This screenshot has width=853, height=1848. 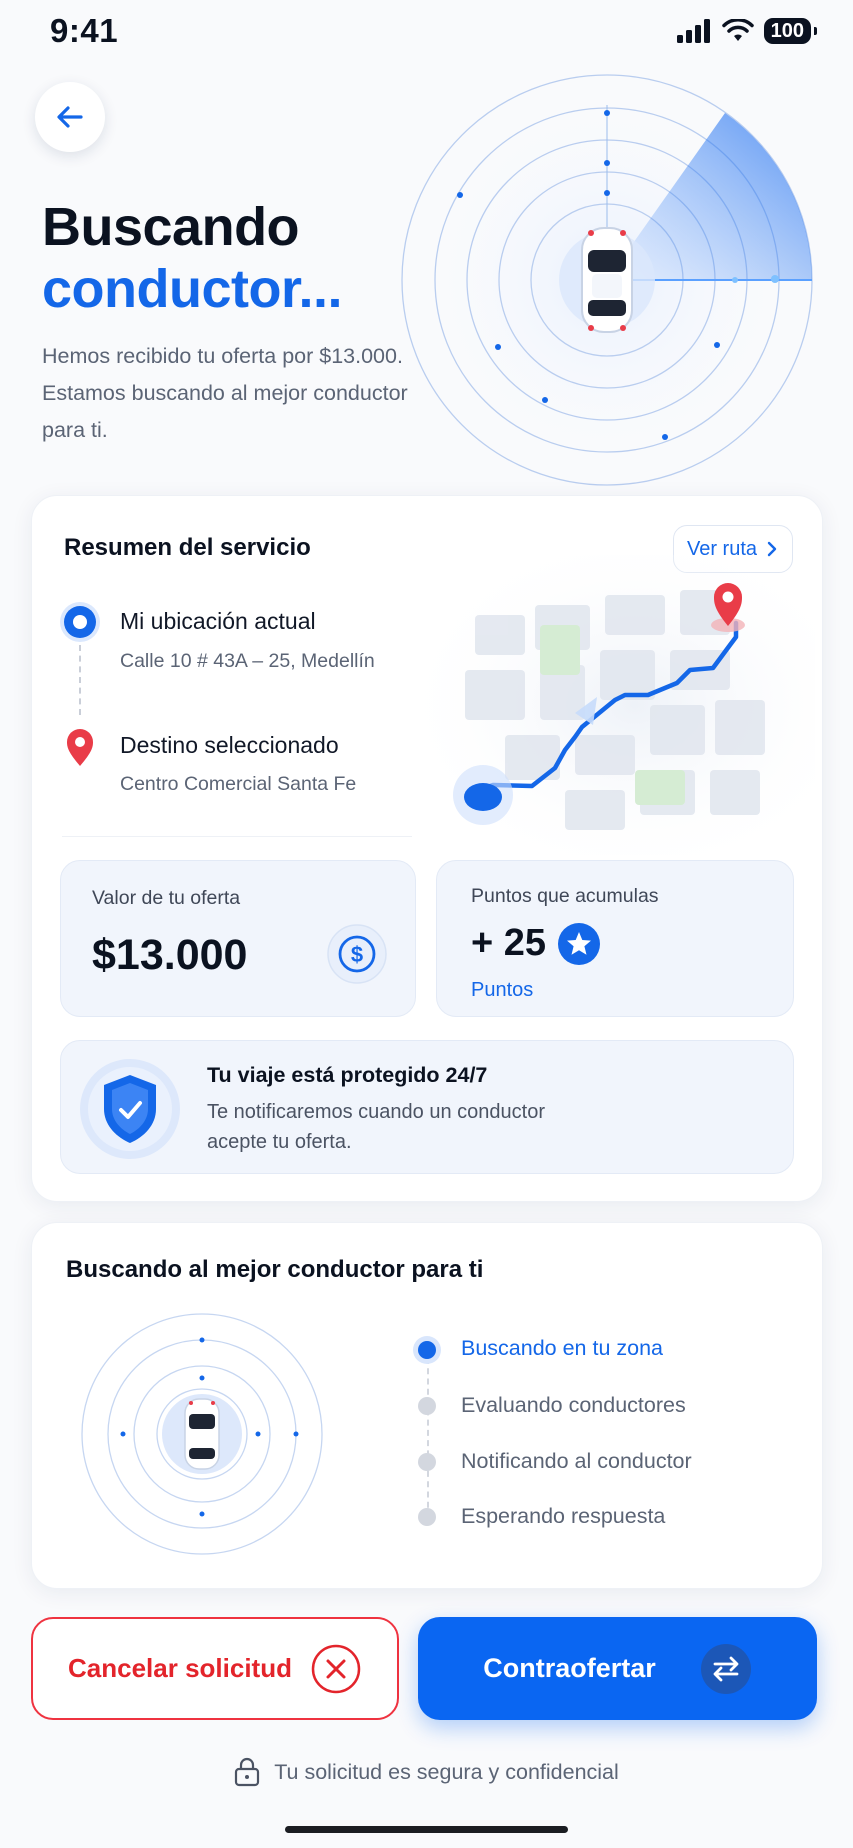 I want to click on page-title: Buscando, so click(x=171, y=227).